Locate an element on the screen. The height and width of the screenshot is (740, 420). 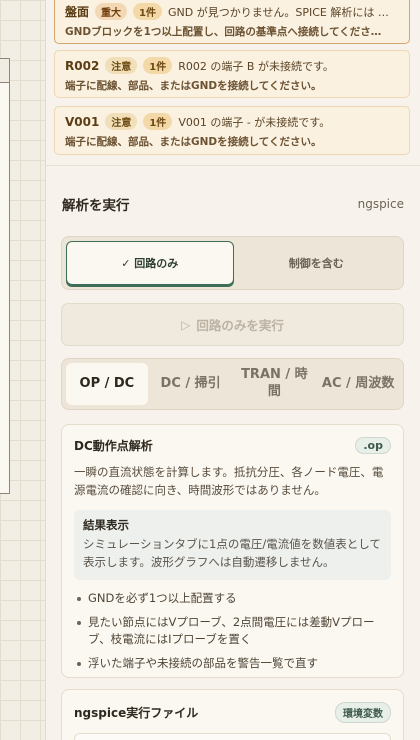
severity-badge: 重大 is located at coordinates (111, 11).